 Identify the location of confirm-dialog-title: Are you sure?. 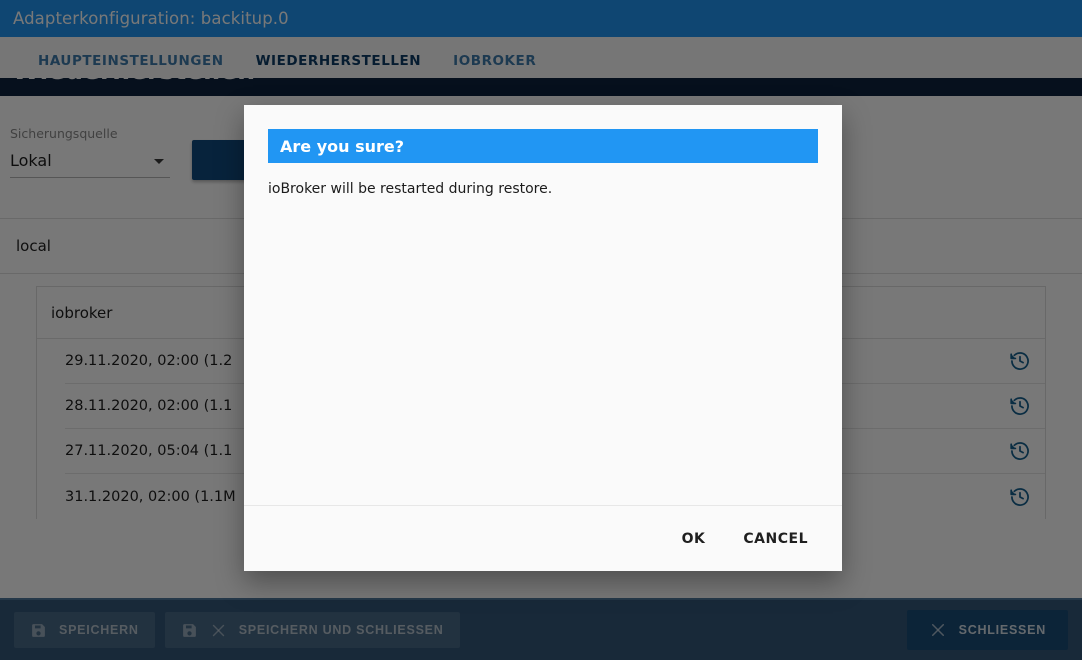
(342, 146).